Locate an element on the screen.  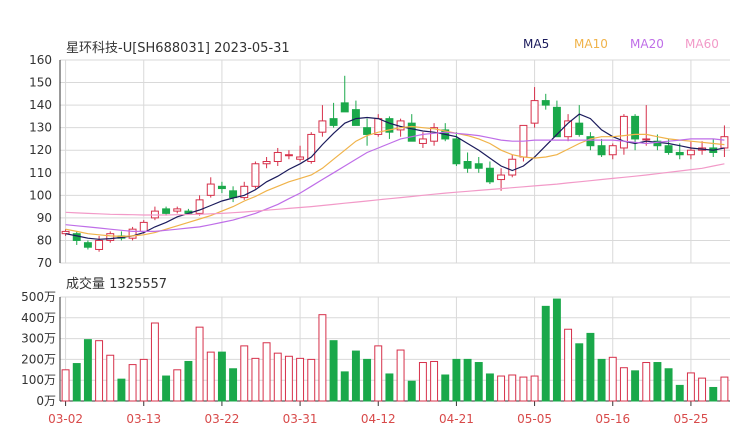
price-y-tick: 130 is located at coordinates (40, 128).